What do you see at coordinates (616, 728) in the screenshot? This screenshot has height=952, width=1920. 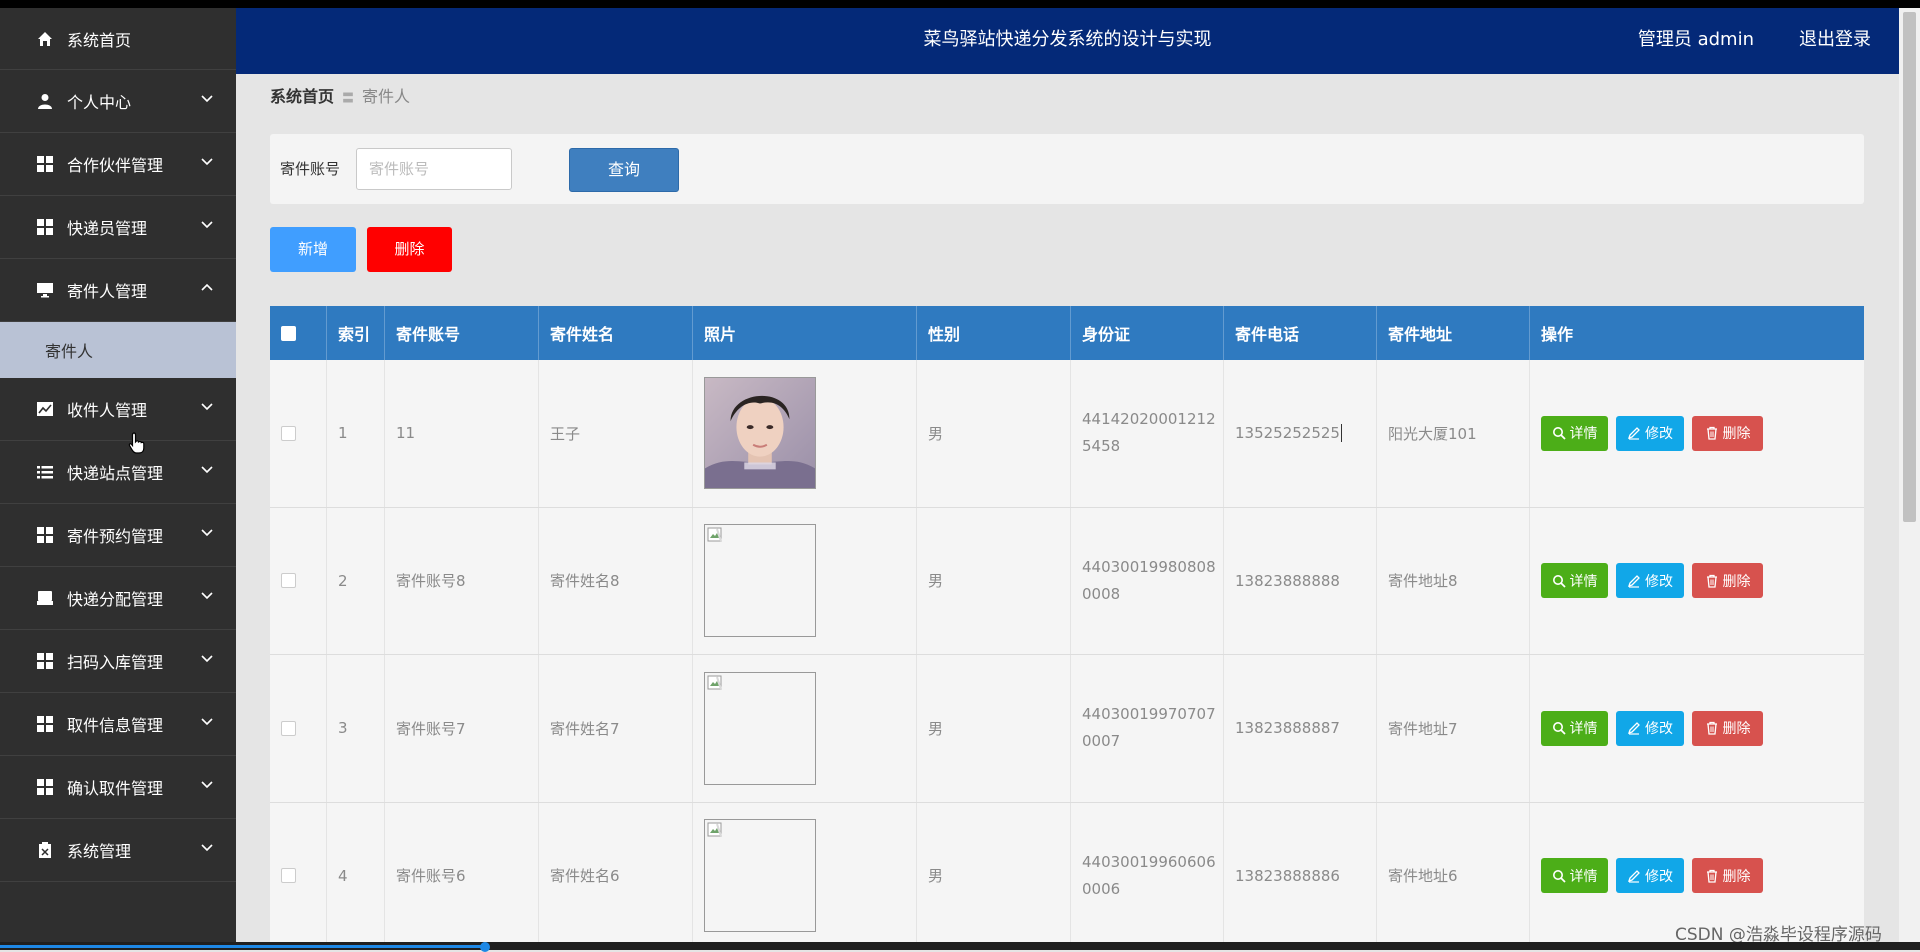 I see `name-cell: 寄件姓名7` at bounding box center [616, 728].